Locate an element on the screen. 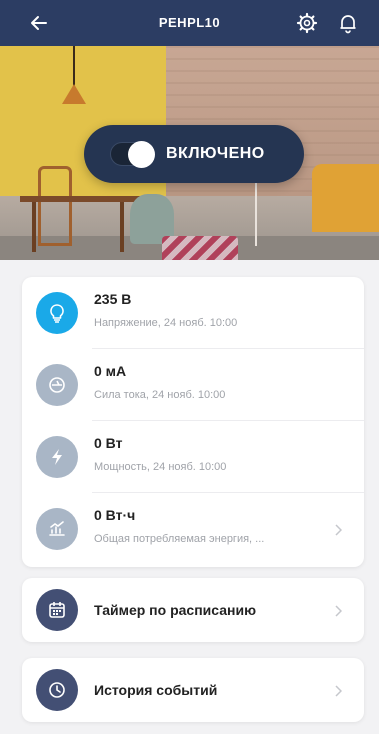 Image resolution: width=379 pixels, height=734 pixels. metric-row-power: 0 Вт Мощность, 24 нояб. 10:00 is located at coordinates (193, 457).